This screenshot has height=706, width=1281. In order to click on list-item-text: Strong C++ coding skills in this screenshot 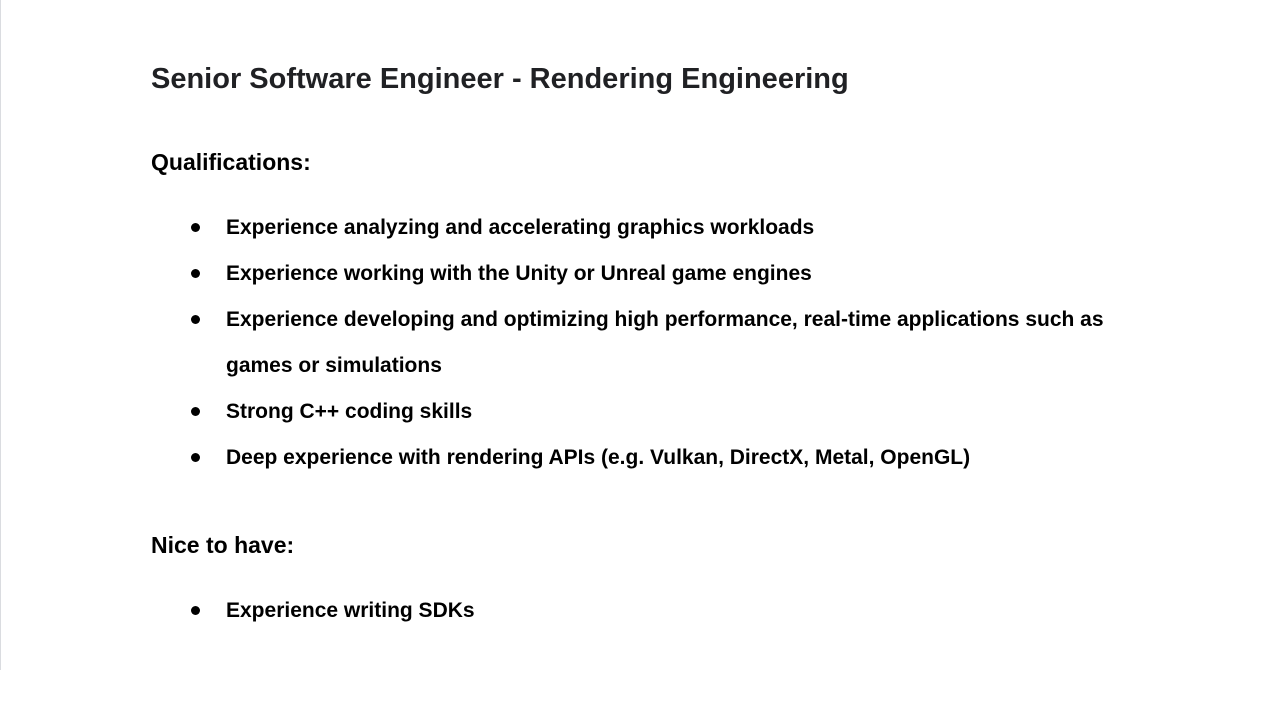, I will do `click(349, 411)`.